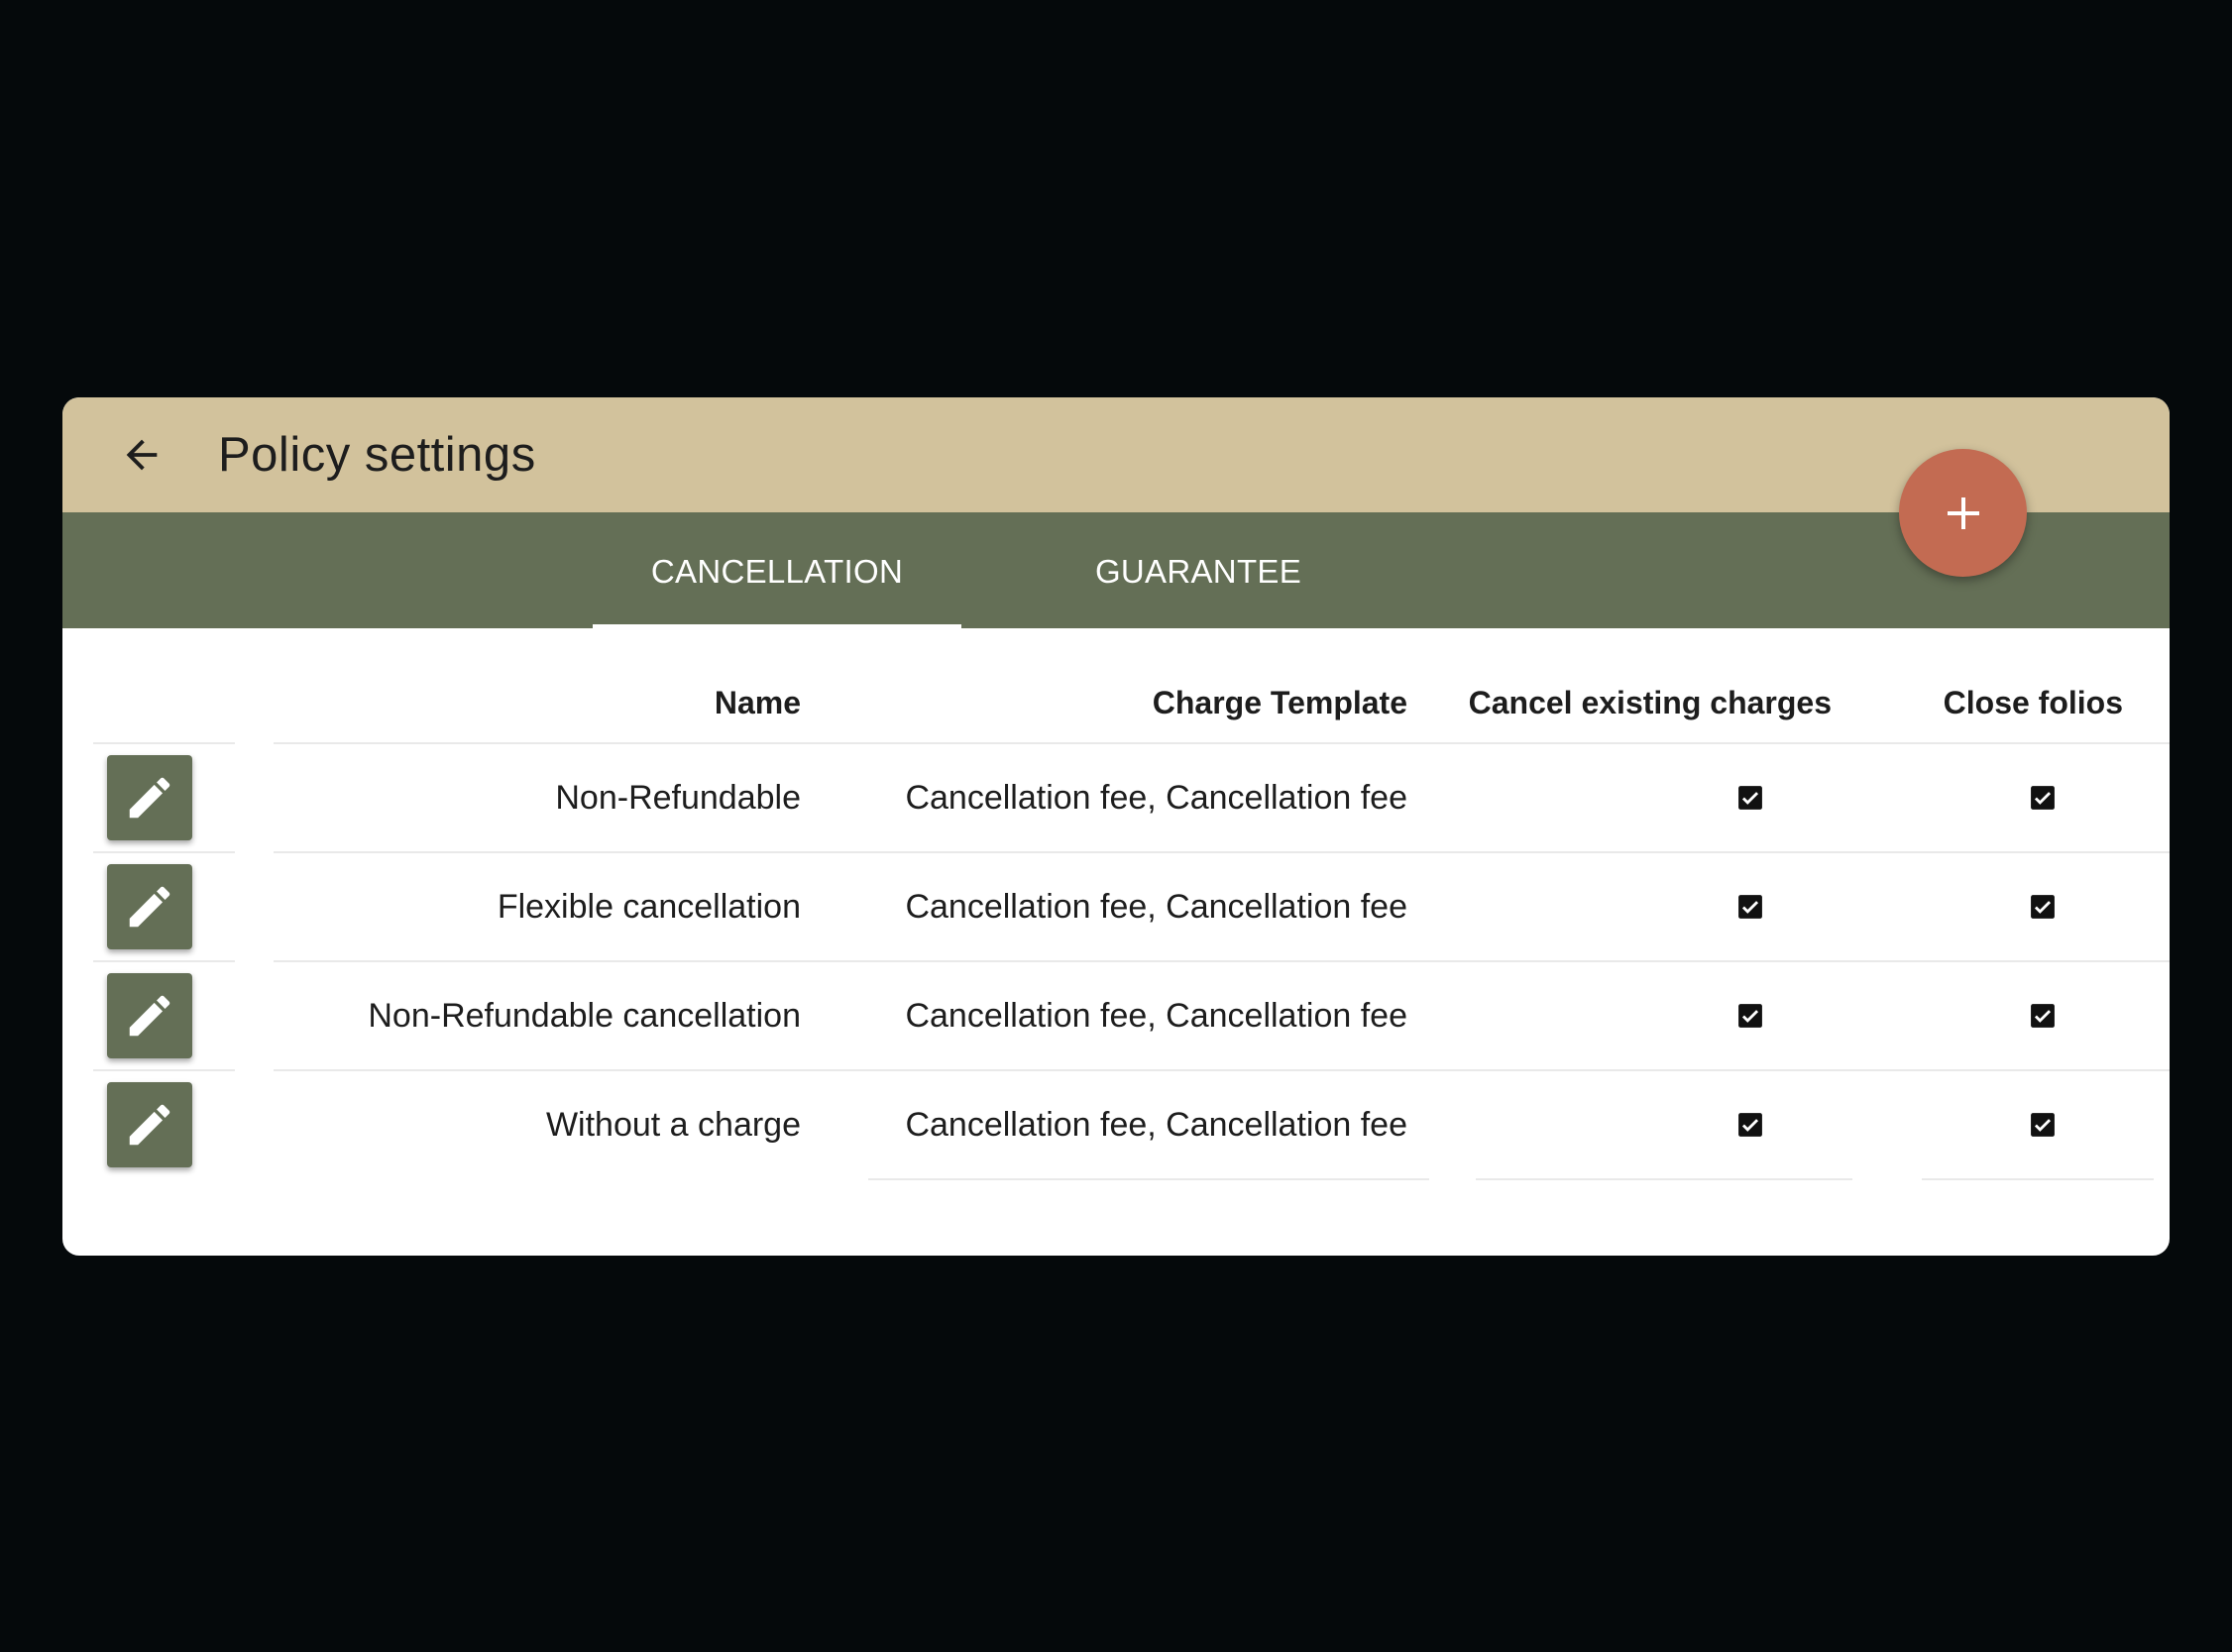  Describe the element at coordinates (757, 702) in the screenshot. I see `column-header-name: Name` at that location.